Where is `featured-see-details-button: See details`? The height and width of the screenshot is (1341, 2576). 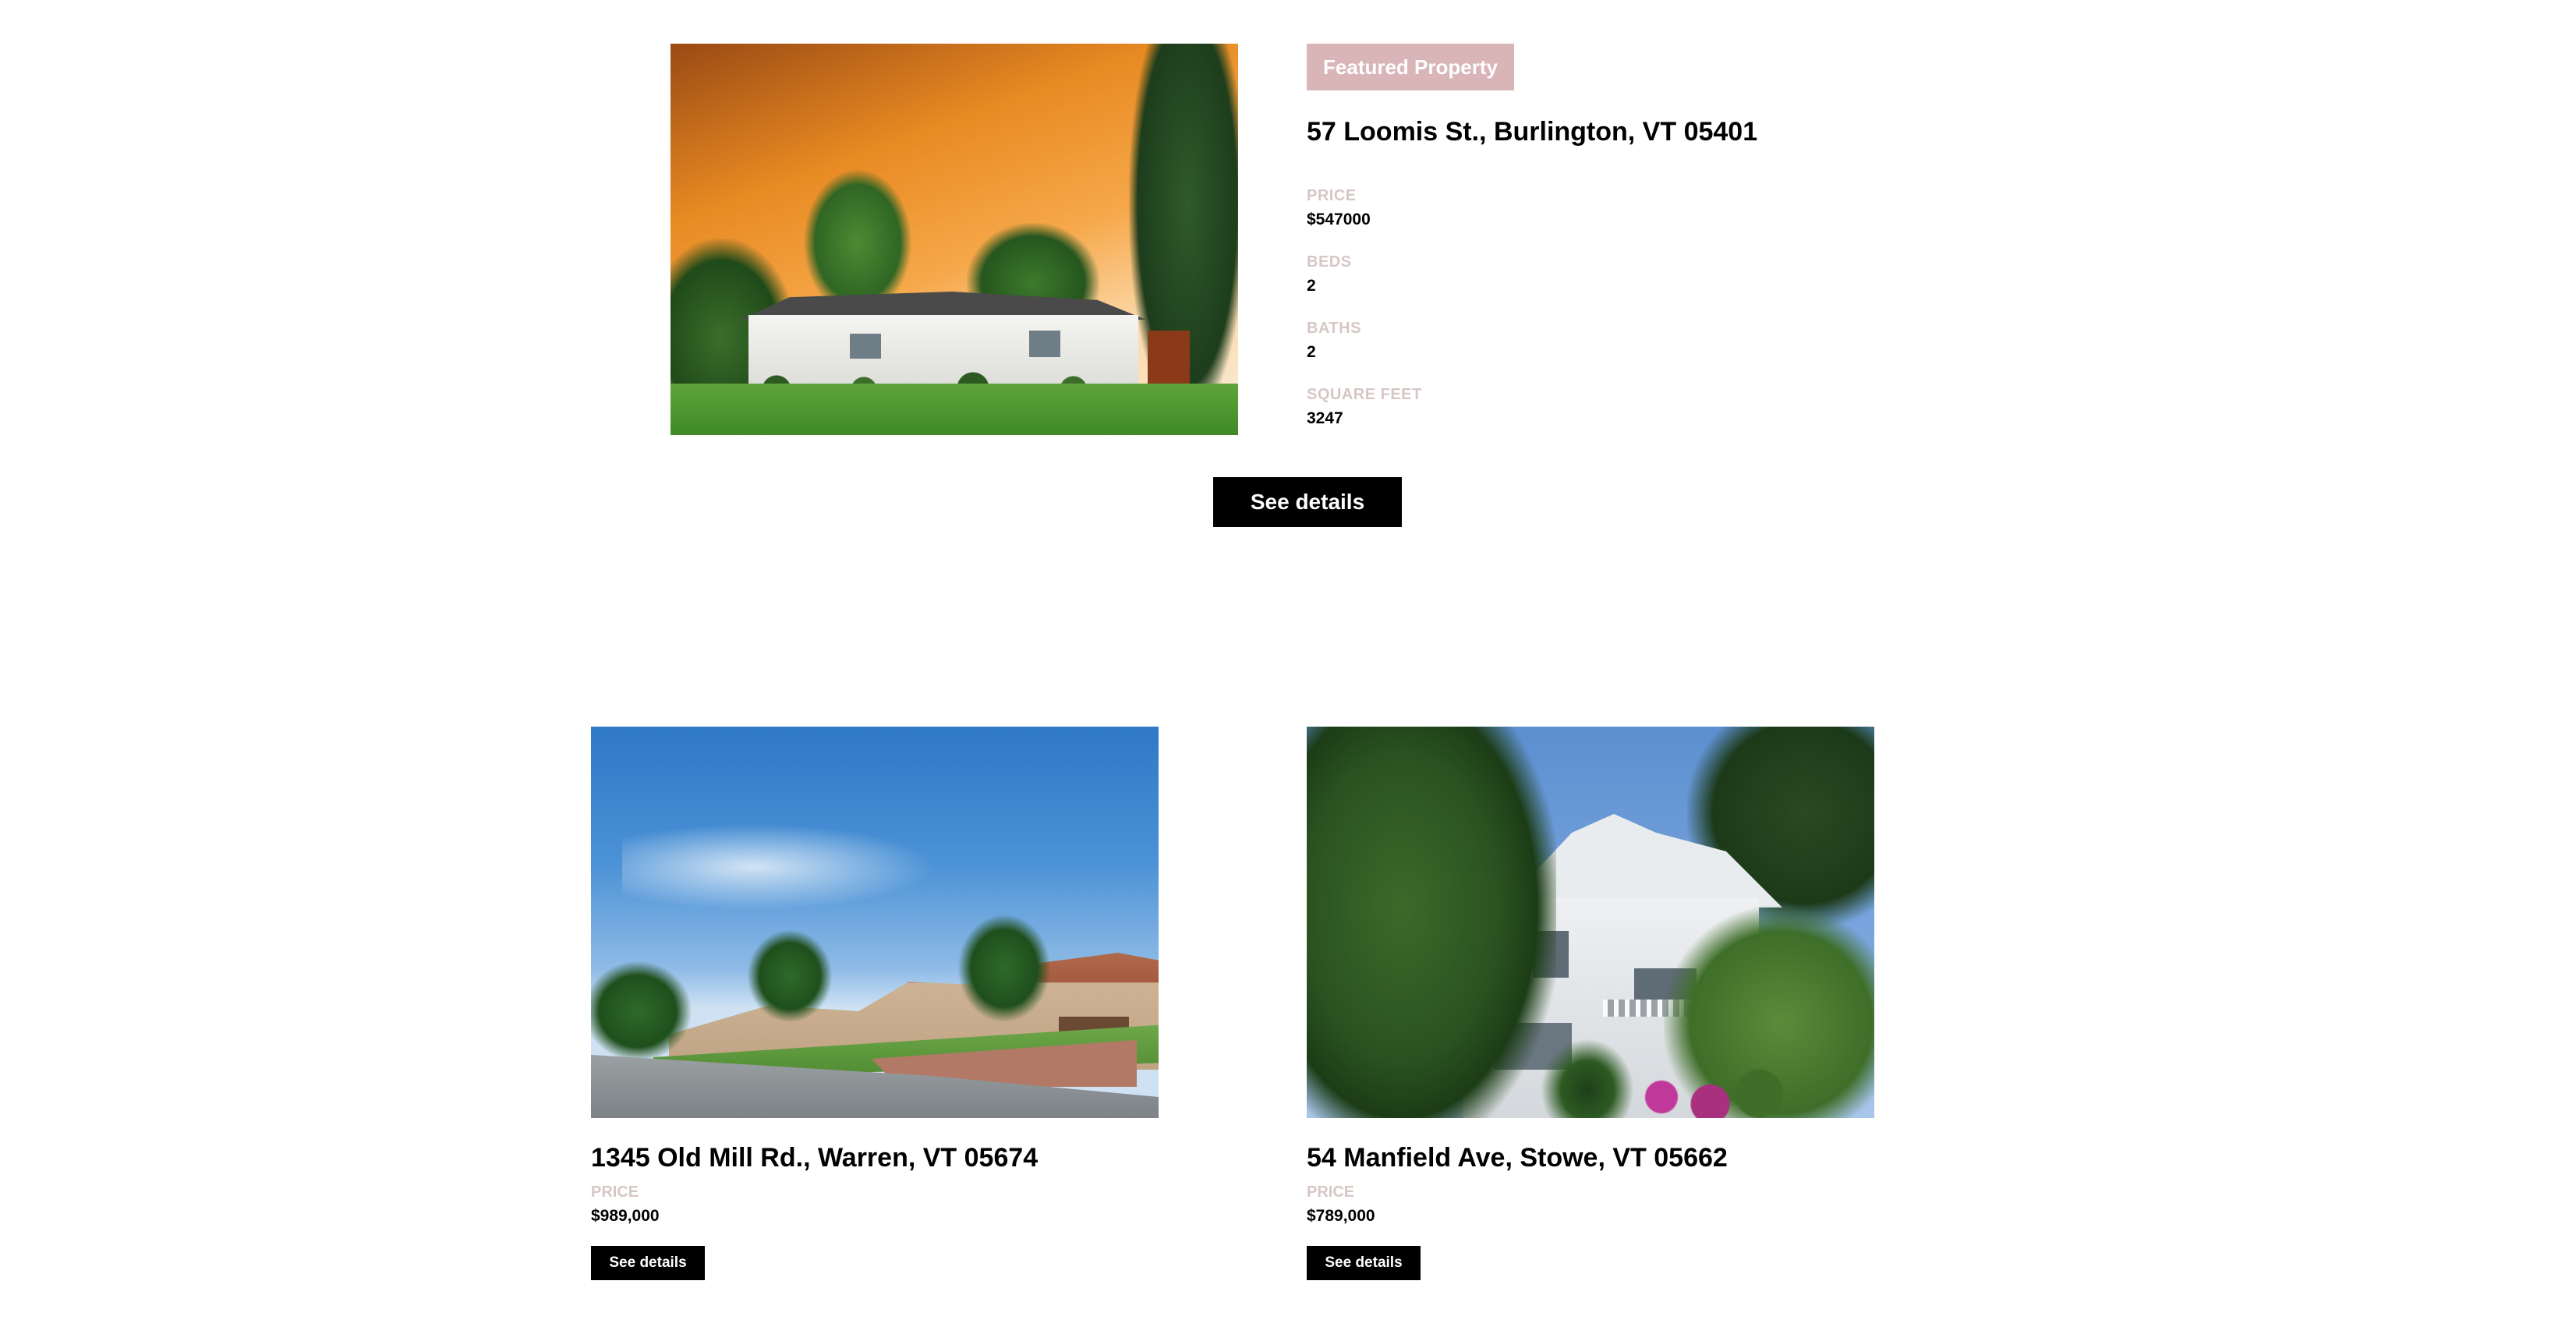
featured-see-details-button: See details is located at coordinates (1307, 502).